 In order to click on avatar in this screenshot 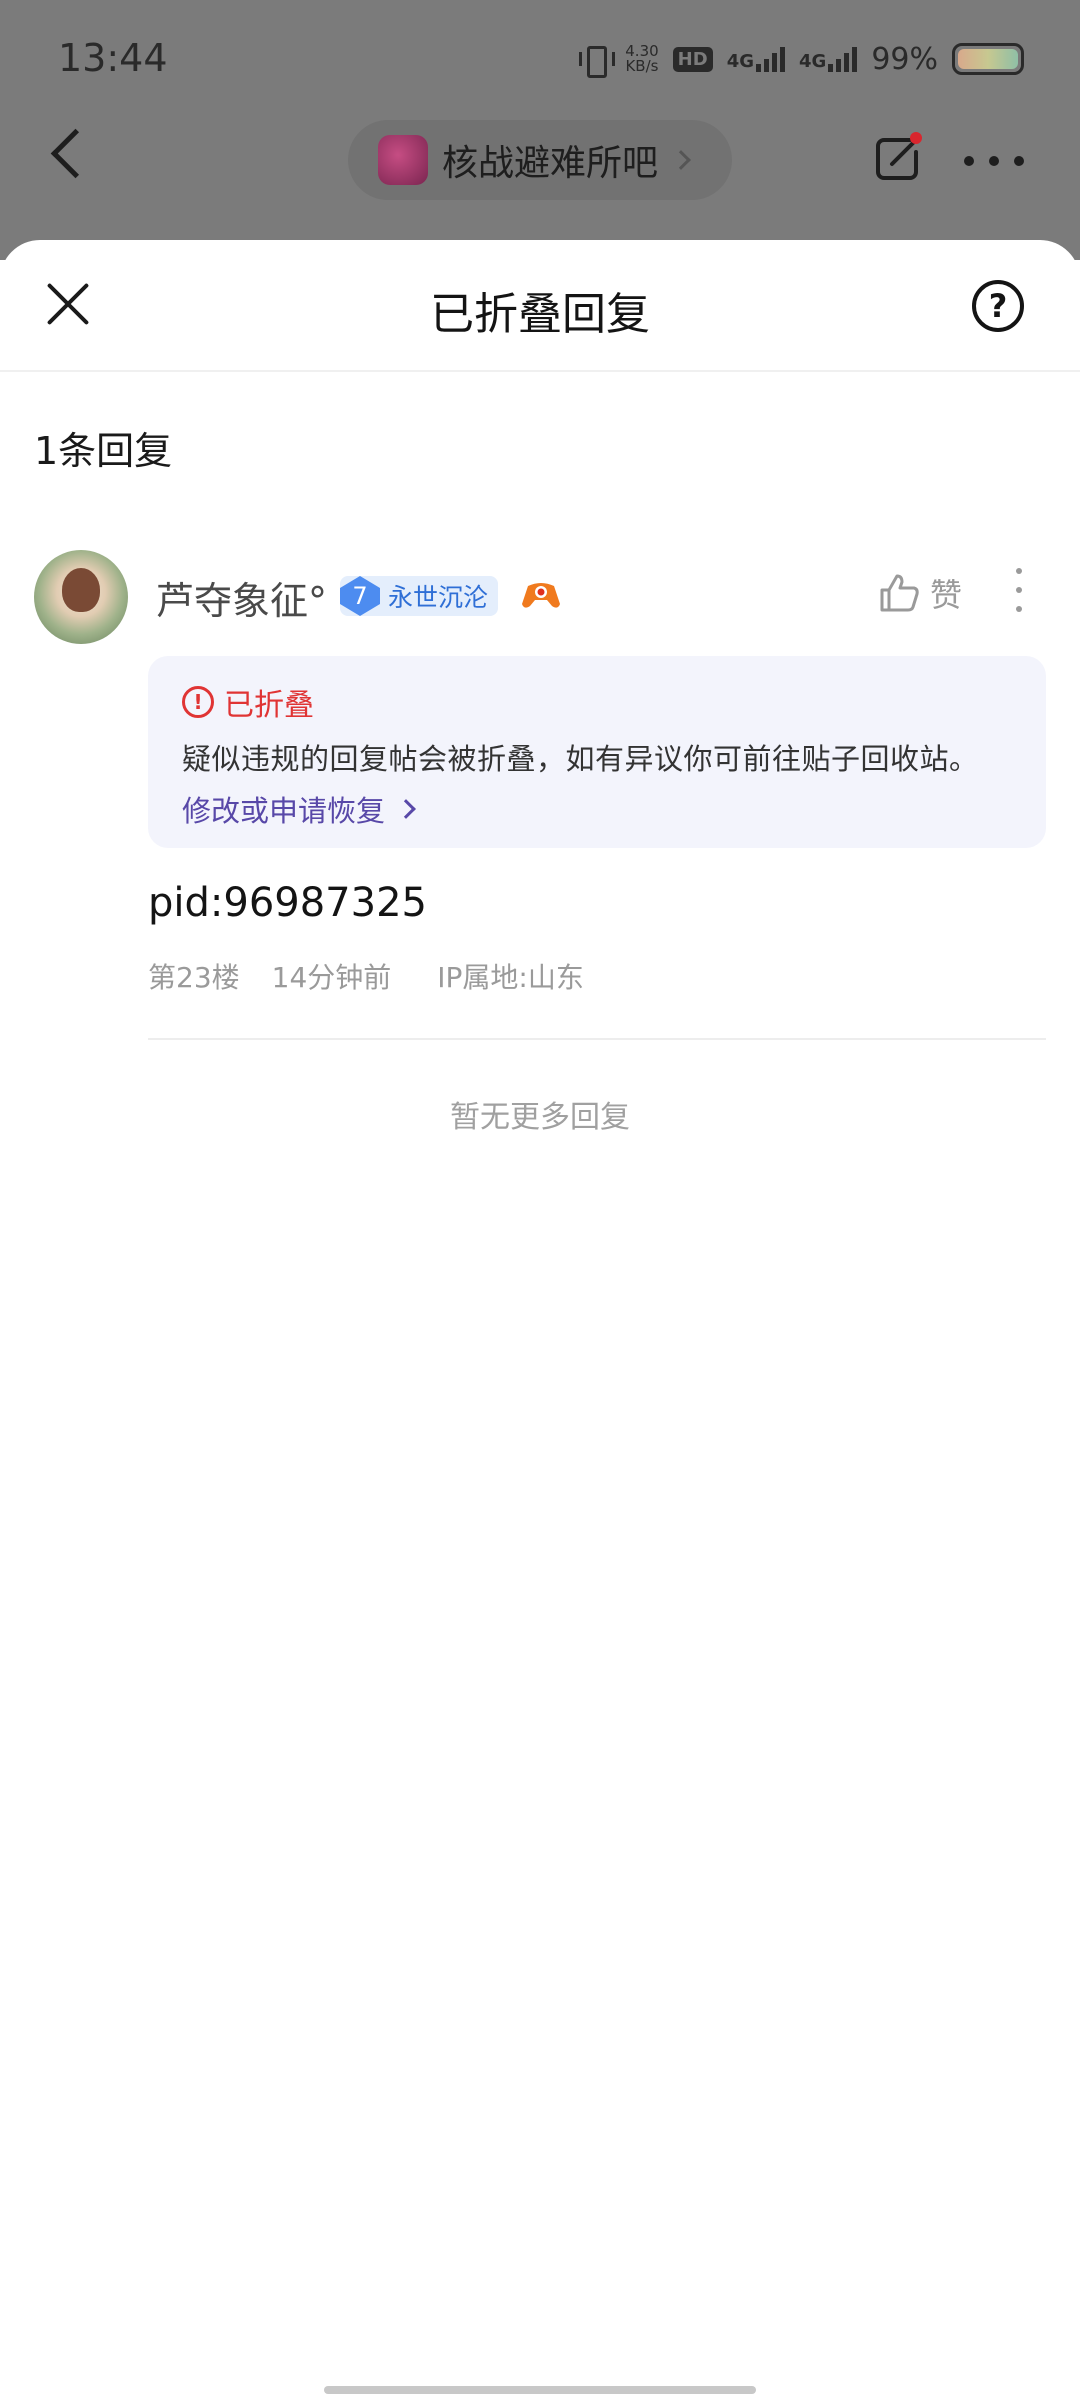, I will do `click(81, 597)`.